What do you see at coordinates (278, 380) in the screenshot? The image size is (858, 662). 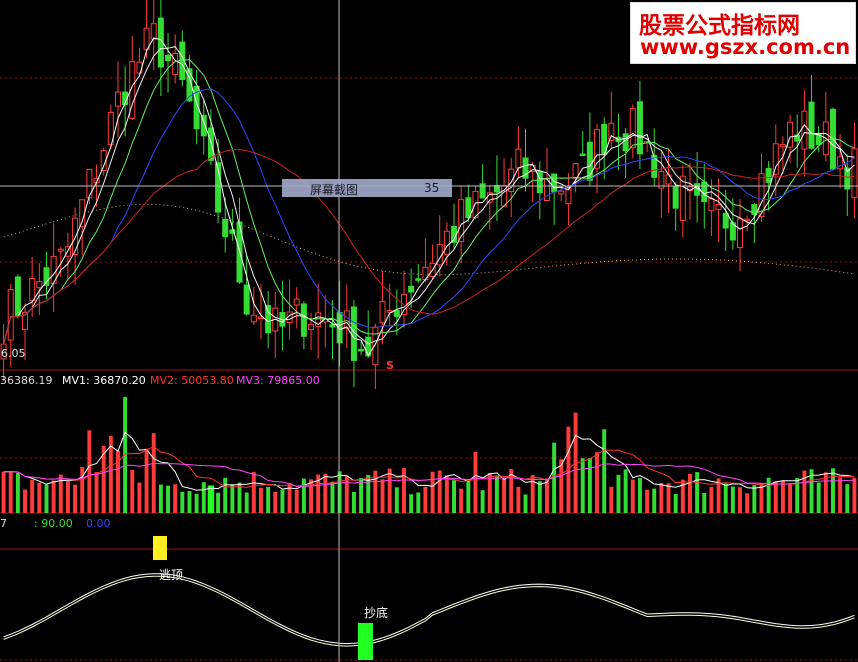 I see `mv3-label: MV3: 79865.00` at bounding box center [278, 380].